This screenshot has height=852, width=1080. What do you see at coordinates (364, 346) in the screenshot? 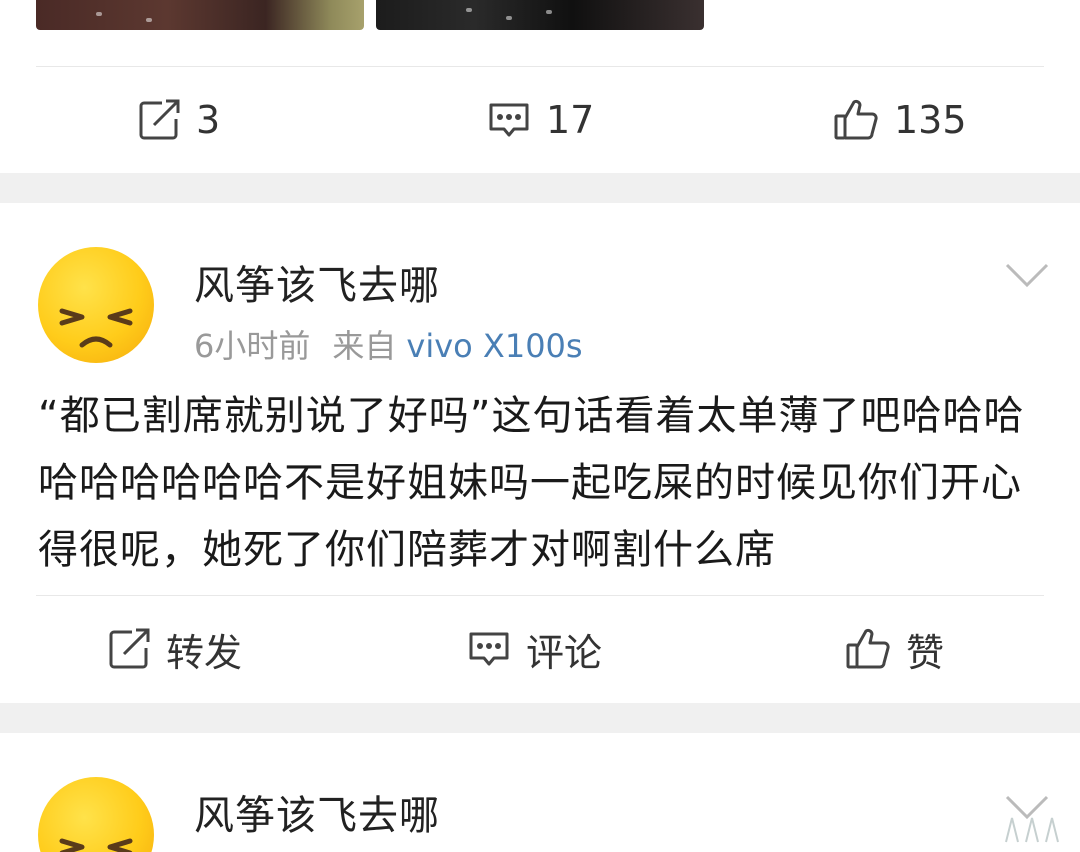
I see `post-source-prefix: 来自` at bounding box center [364, 346].